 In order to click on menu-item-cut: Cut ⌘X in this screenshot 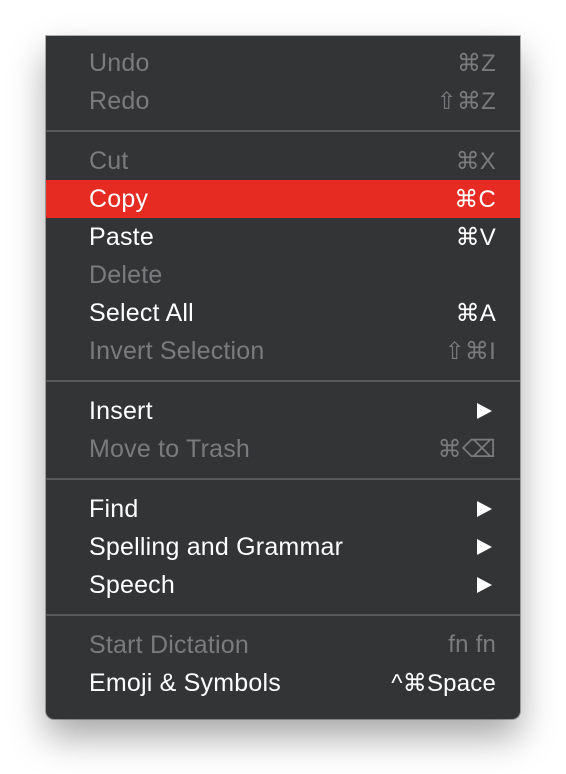, I will do `click(283, 161)`.